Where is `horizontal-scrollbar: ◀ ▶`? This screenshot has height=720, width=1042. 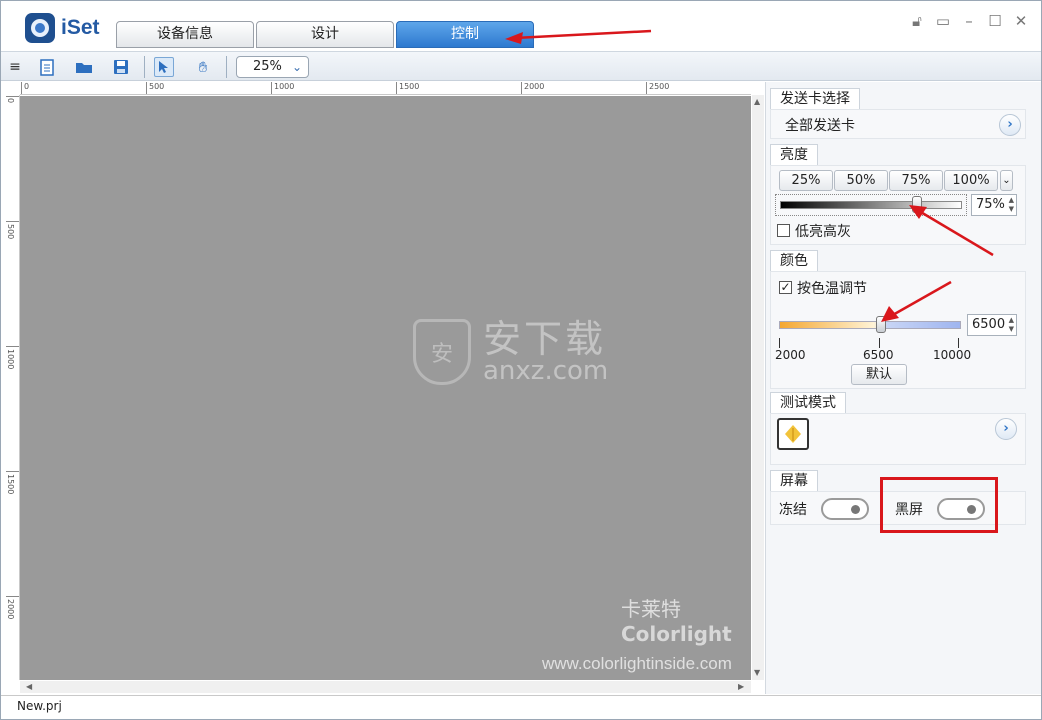
horizontal-scrollbar: ◀ ▶ is located at coordinates (385, 687).